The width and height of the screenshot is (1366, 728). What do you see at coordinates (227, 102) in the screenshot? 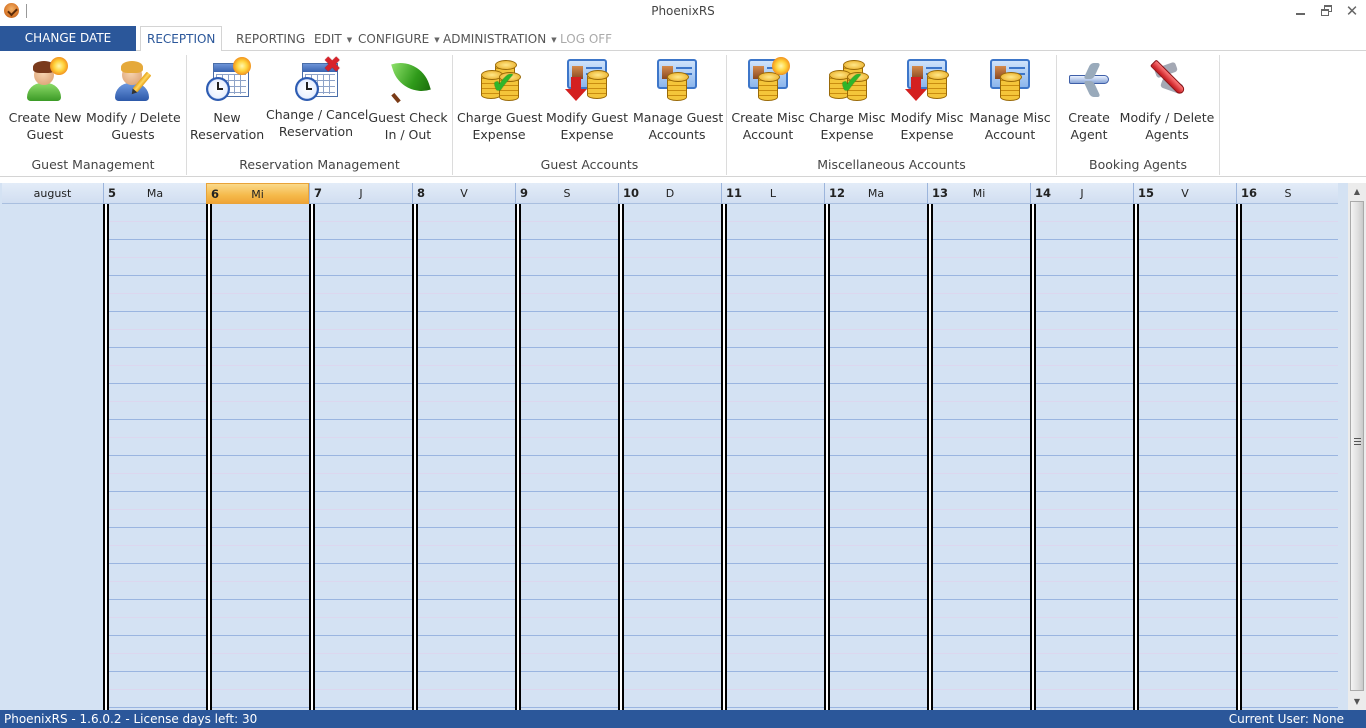
I see `new-reservation-button: New Reservation` at bounding box center [227, 102].